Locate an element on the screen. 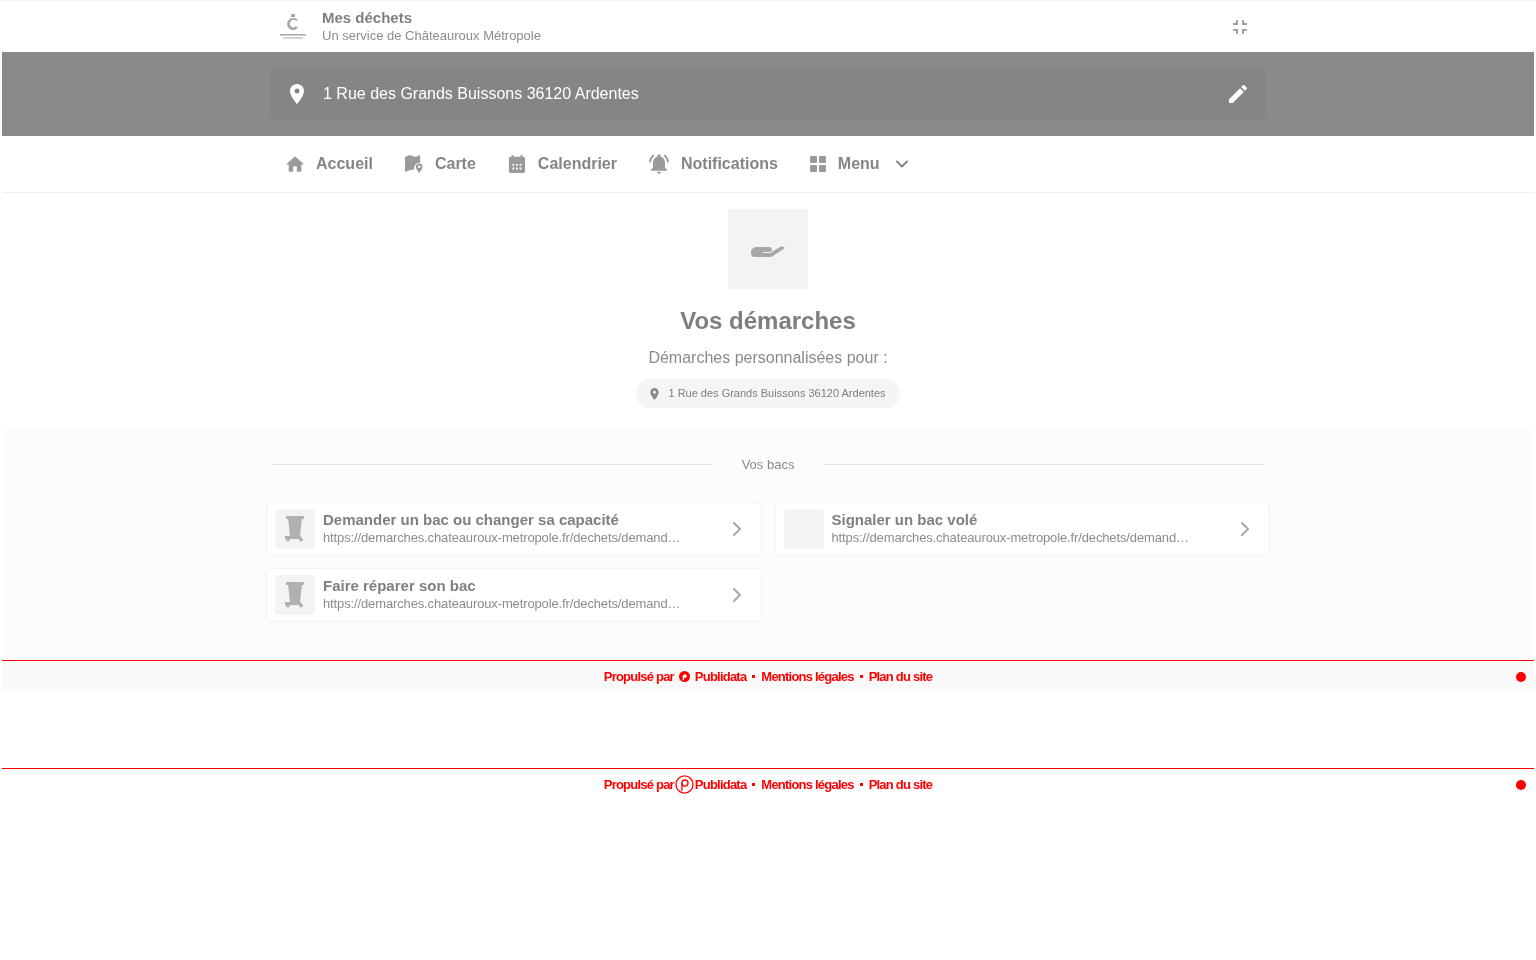 The height and width of the screenshot is (960, 1536). edit-button is located at coordinates (1238, 94).